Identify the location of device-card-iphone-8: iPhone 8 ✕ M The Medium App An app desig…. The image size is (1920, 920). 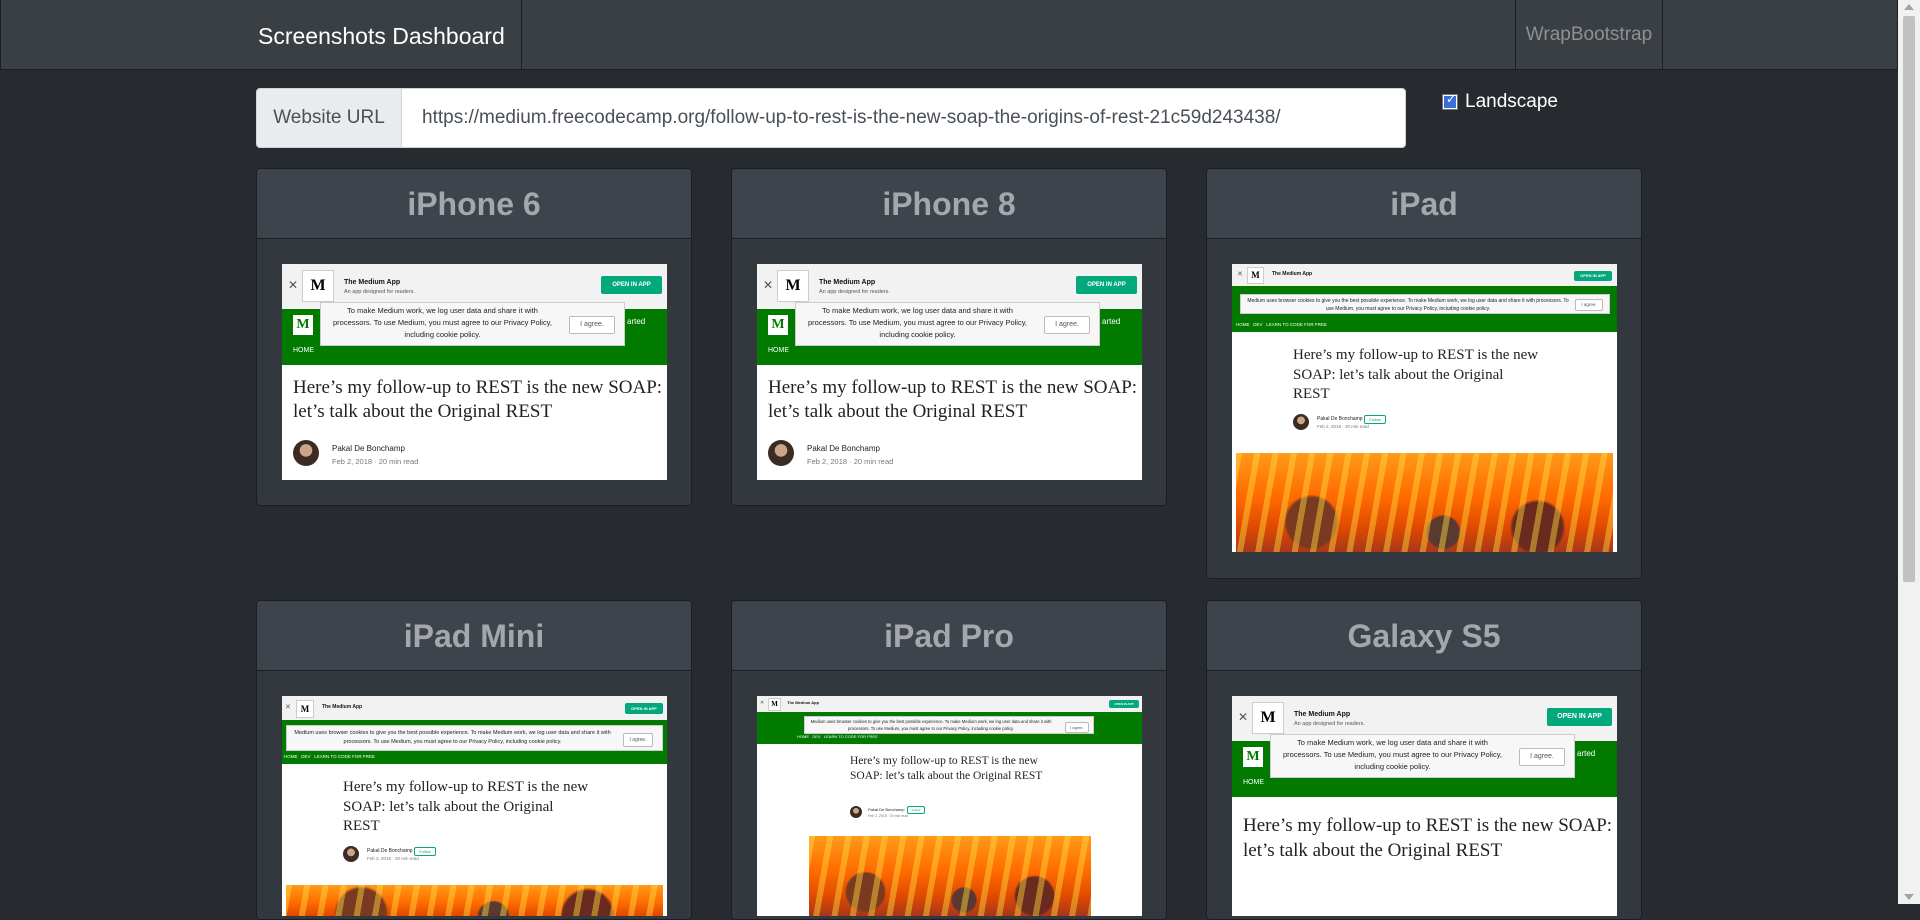
(949, 337).